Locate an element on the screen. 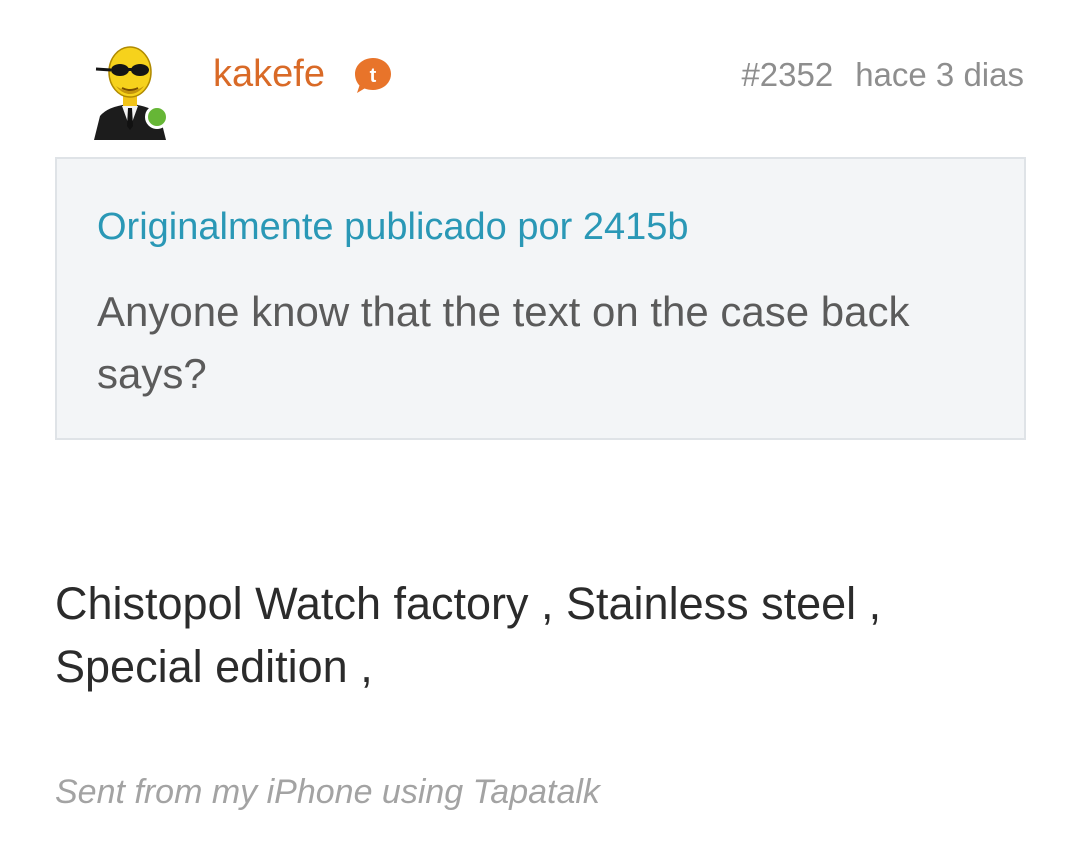  tapatalk-icon: t is located at coordinates (373, 75).